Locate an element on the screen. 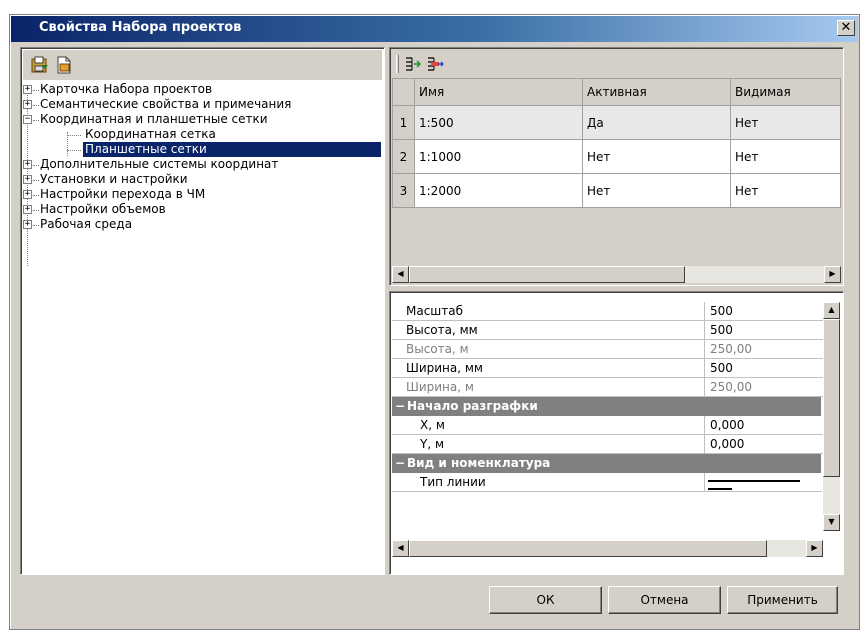 The width and height of the screenshot is (867, 636). tree-item-label: Карточка Набора проектов is located at coordinates (126, 89).